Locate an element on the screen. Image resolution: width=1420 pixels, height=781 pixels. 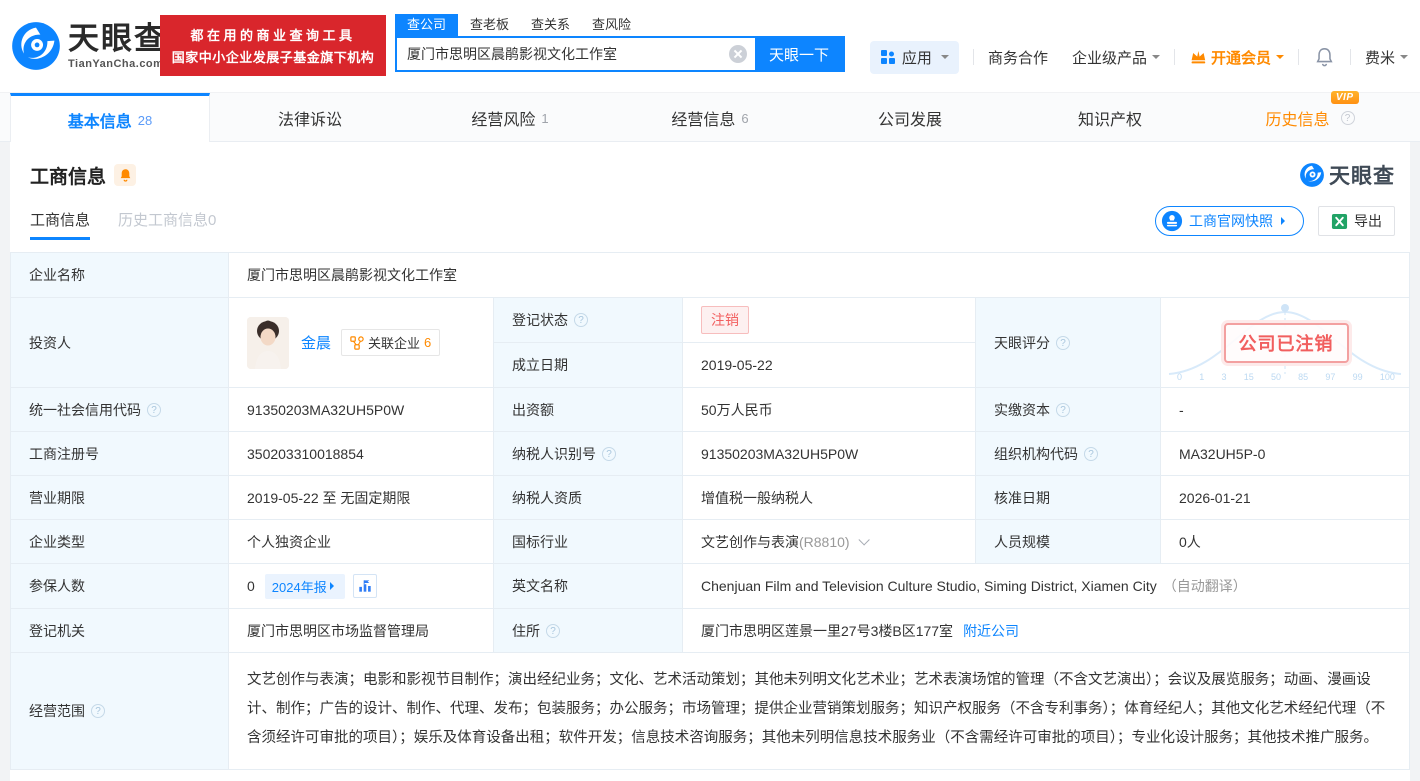
investor-label: 投资人 is located at coordinates (120, 342).